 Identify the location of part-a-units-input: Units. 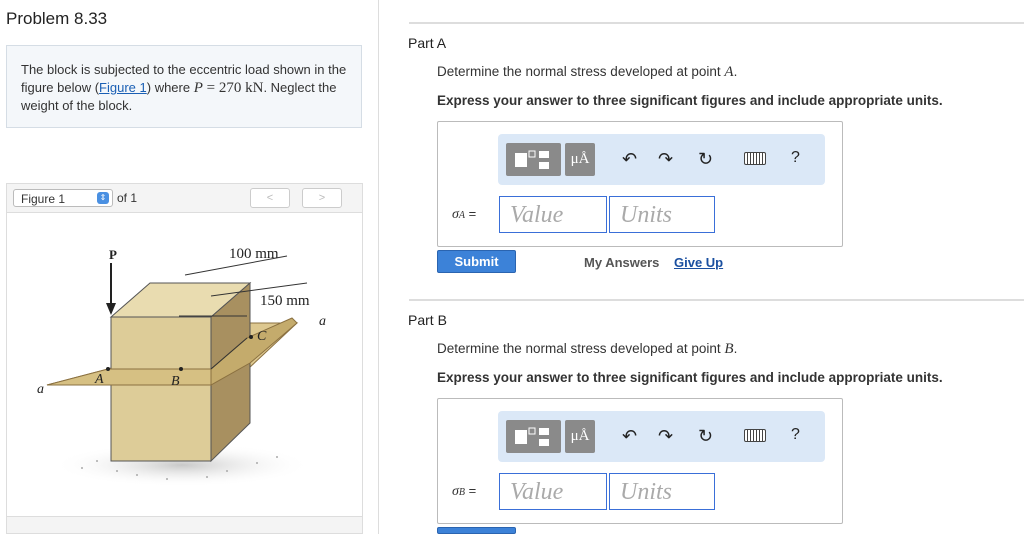
(662, 214).